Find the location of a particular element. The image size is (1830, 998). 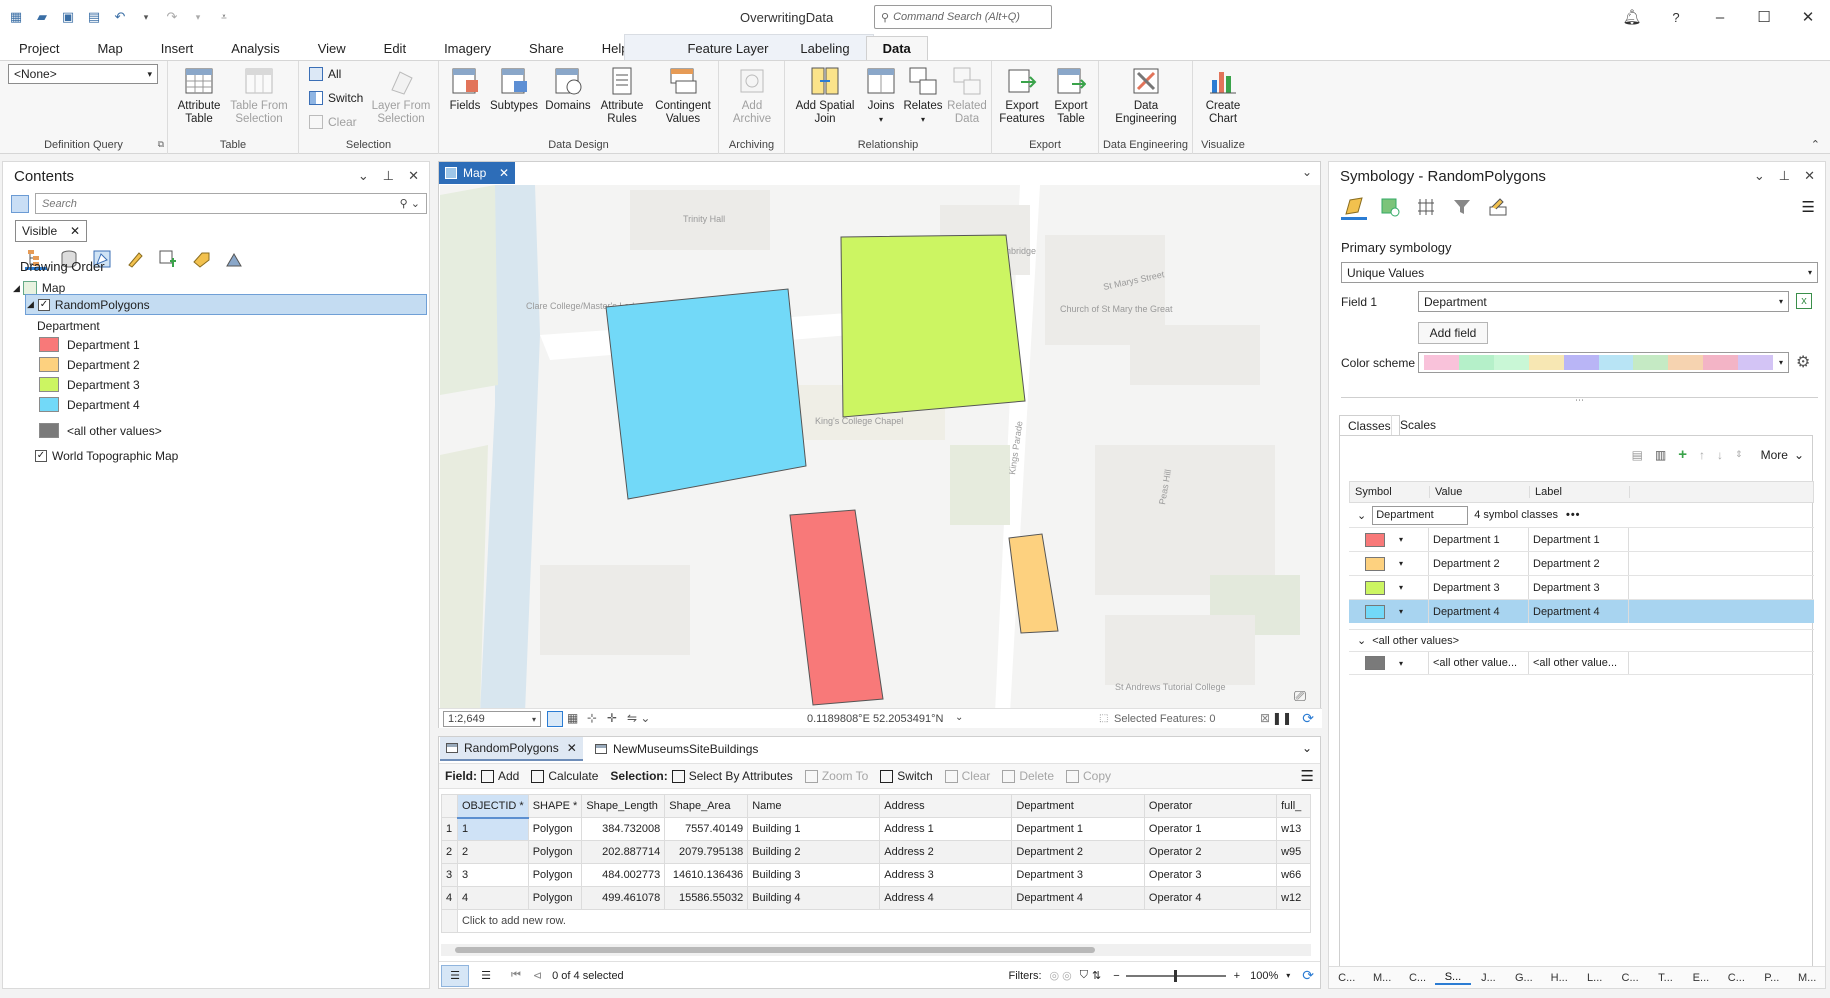

row-number: 1 is located at coordinates (449, 829).